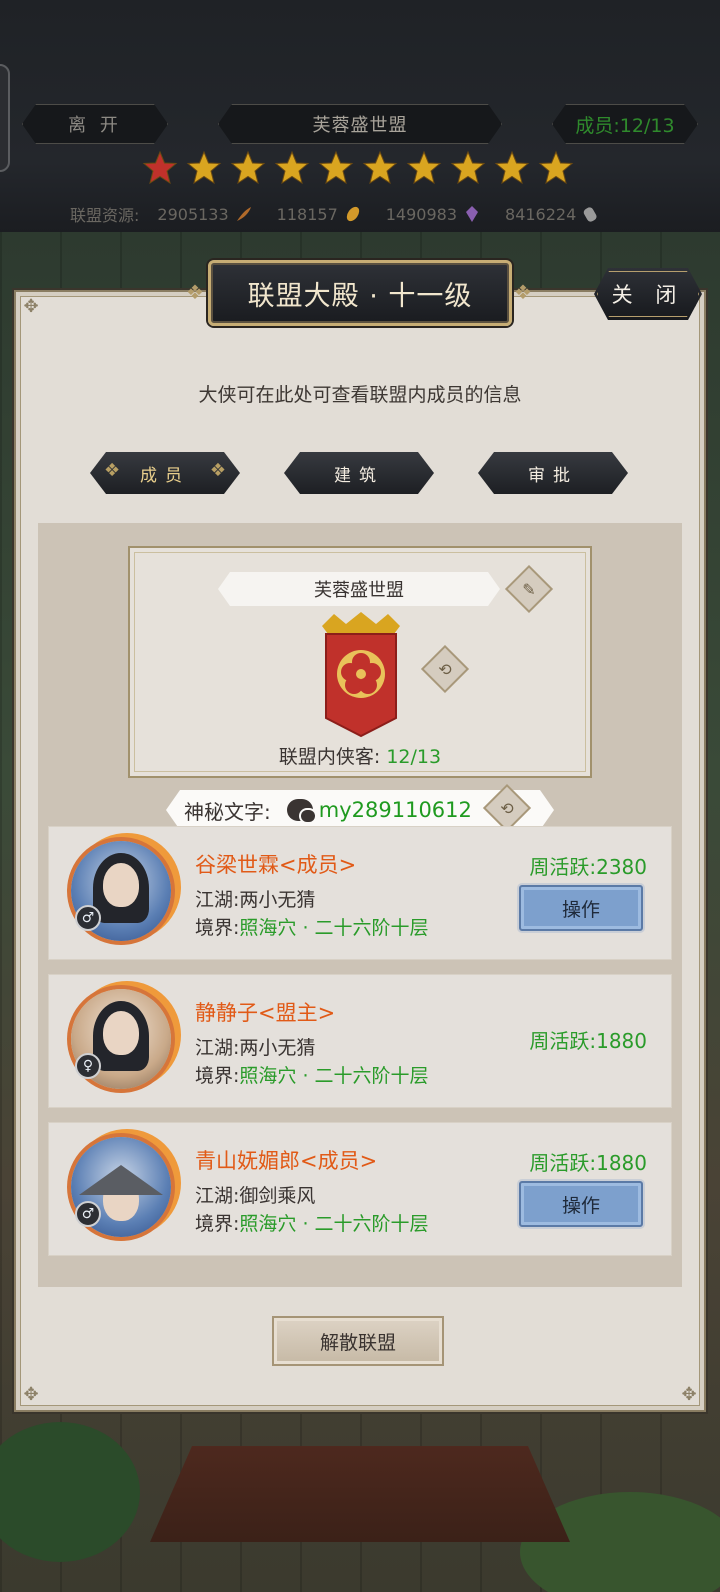 This screenshot has height=1592, width=720. Describe the element at coordinates (360, 124) in the screenshot. I see `alliance-name-header: 芙蓉盛世盟` at that location.